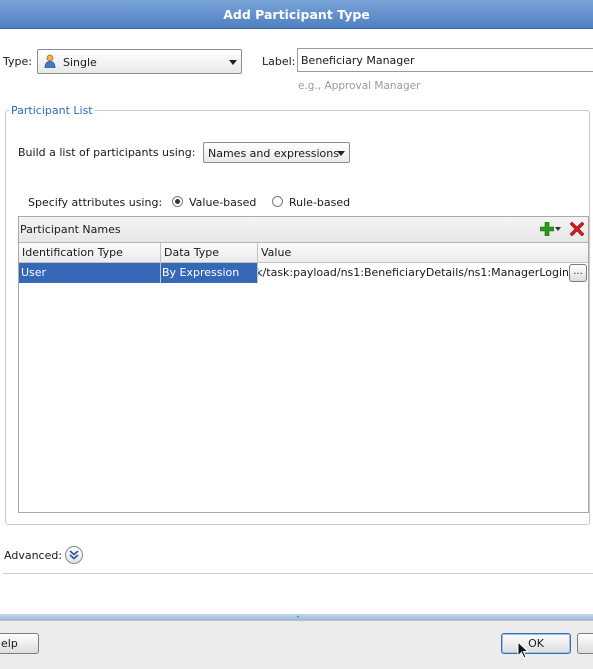  I want to click on column-header-identification-type: Identification Type, so click(90, 253).